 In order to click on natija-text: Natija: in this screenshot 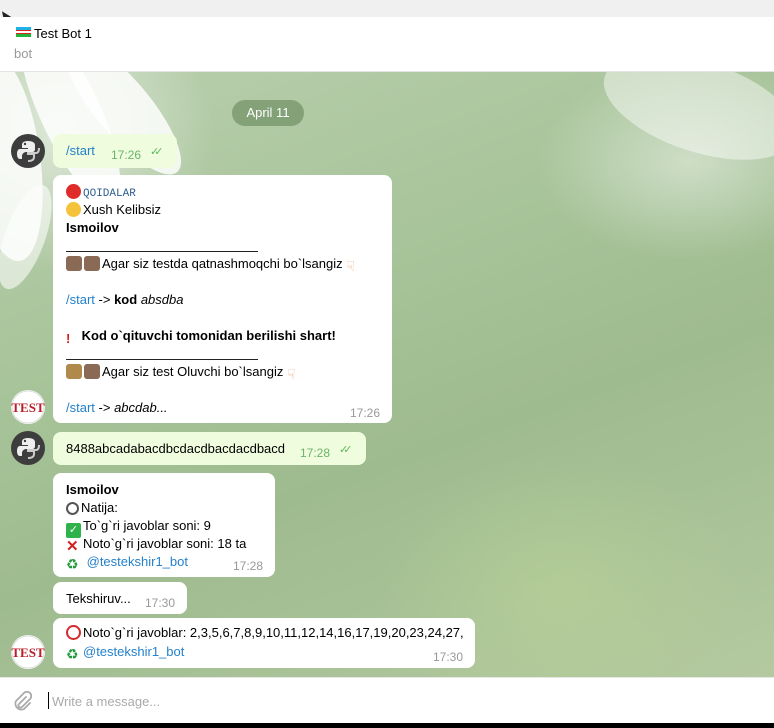, I will do `click(99, 507)`.